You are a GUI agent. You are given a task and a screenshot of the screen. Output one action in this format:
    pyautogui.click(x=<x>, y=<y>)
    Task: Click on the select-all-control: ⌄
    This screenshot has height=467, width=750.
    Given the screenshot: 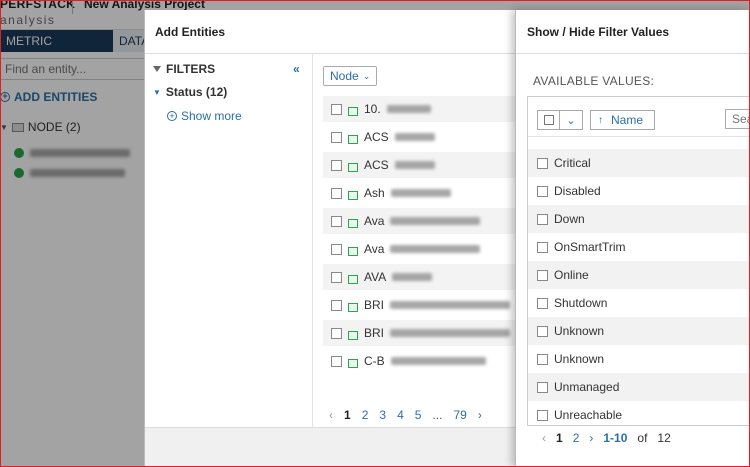 What is the action you would take?
    pyautogui.click(x=560, y=120)
    